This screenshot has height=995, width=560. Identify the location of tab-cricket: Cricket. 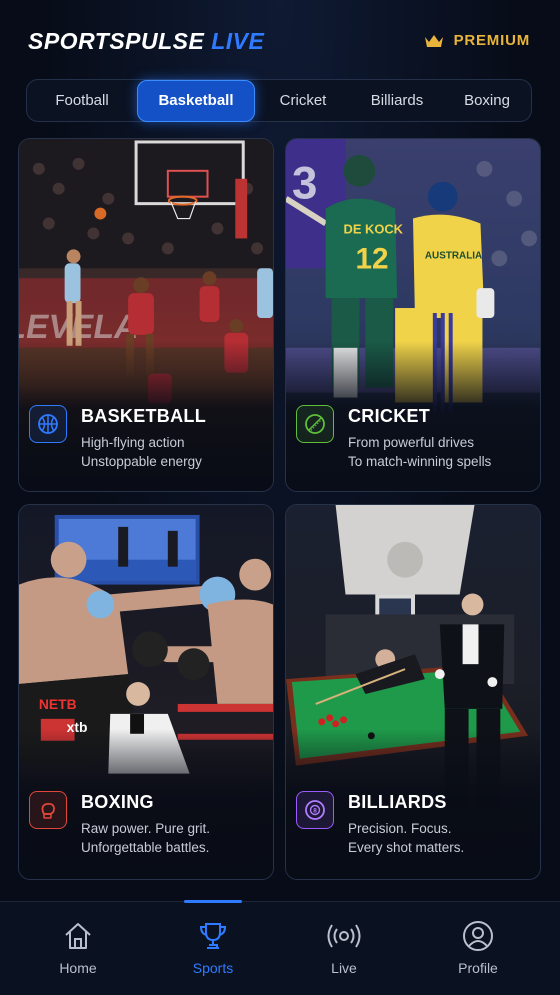
(303, 100).